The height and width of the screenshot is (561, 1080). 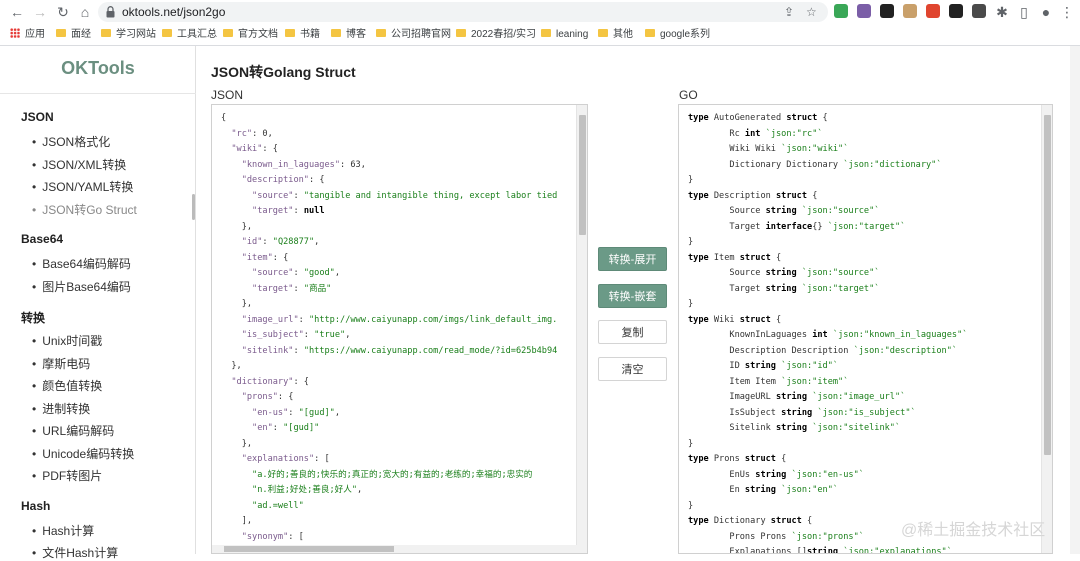 What do you see at coordinates (504, 34) in the screenshot?
I see `bookmark-label: 2022春招/实习` at bounding box center [504, 34].